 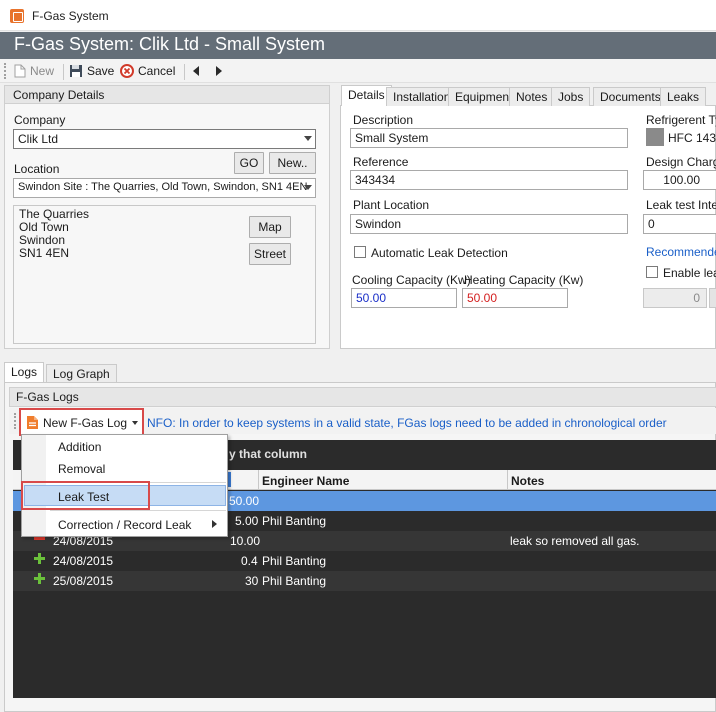 I want to click on page-title: F-Gas System: Clik Ltd - Small System, so click(x=170, y=44).